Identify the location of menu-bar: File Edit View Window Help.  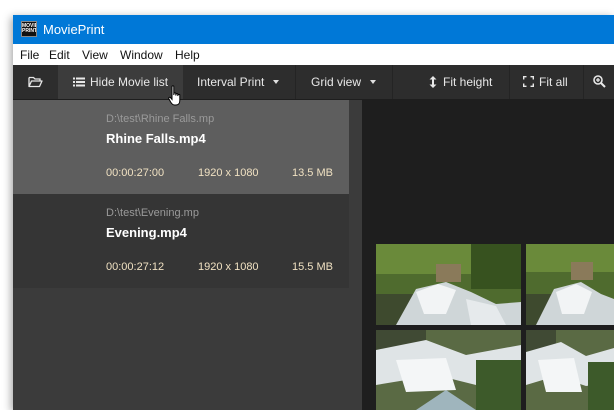
(313, 55).